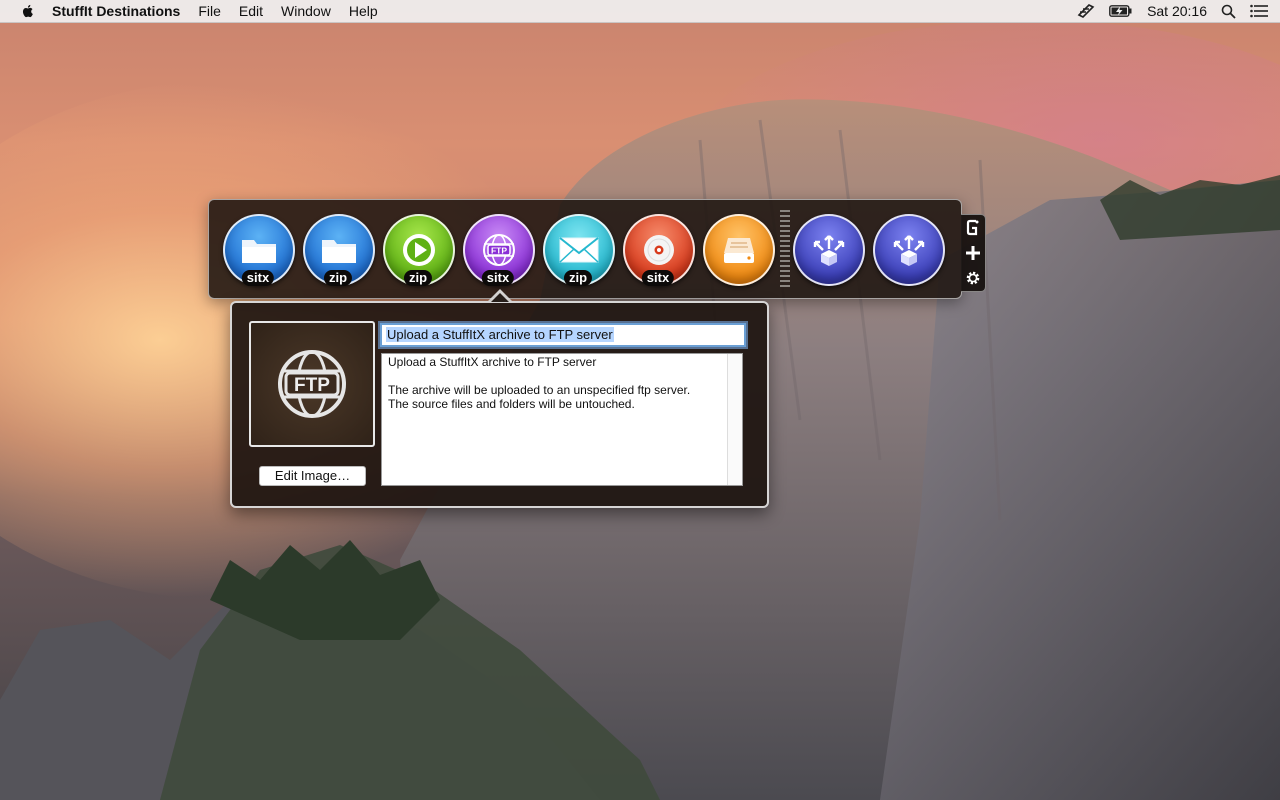 The height and width of the screenshot is (800, 1280). I want to click on destination-drive, so click(739, 251).